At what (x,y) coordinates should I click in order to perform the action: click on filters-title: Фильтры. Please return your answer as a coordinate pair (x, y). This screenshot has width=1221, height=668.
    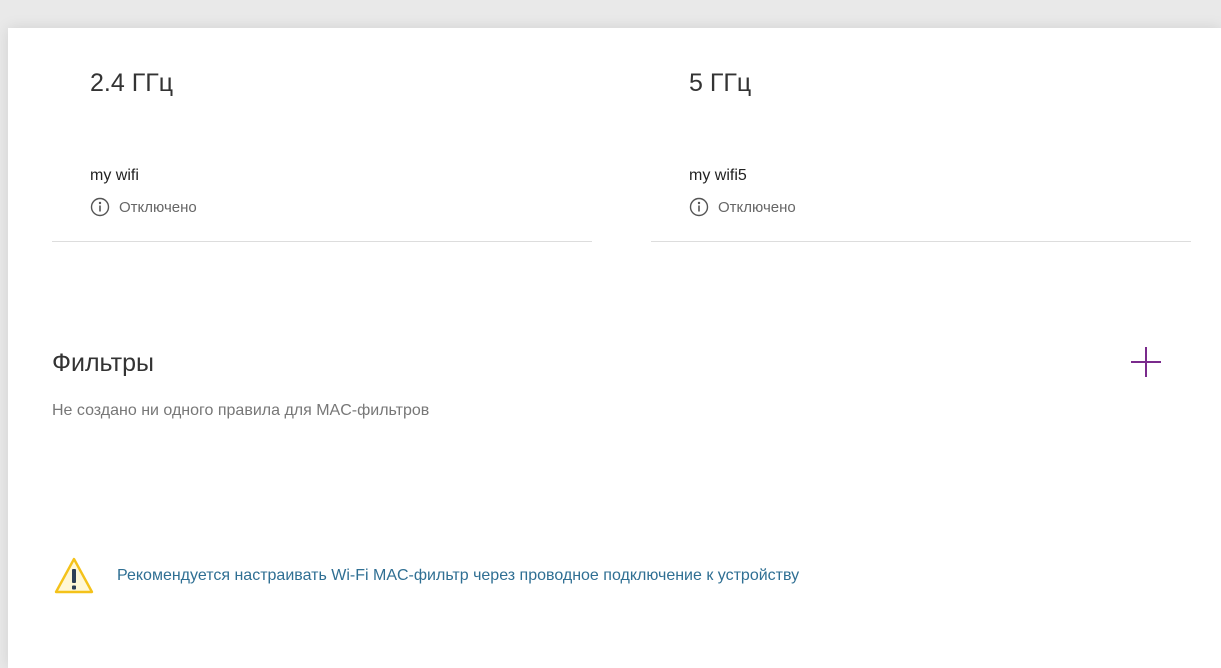
    Looking at the image, I should click on (103, 363).